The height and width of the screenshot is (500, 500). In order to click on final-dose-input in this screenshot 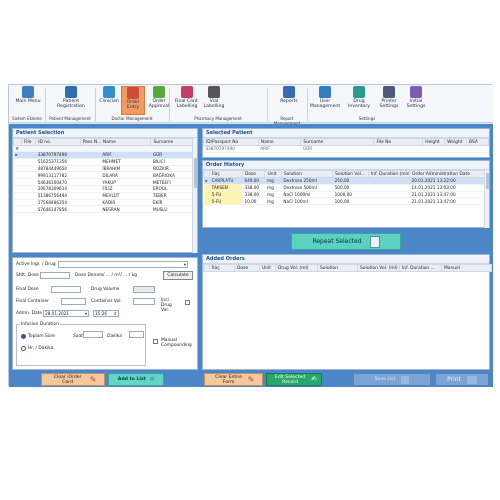, I will do `click(66, 289)`.